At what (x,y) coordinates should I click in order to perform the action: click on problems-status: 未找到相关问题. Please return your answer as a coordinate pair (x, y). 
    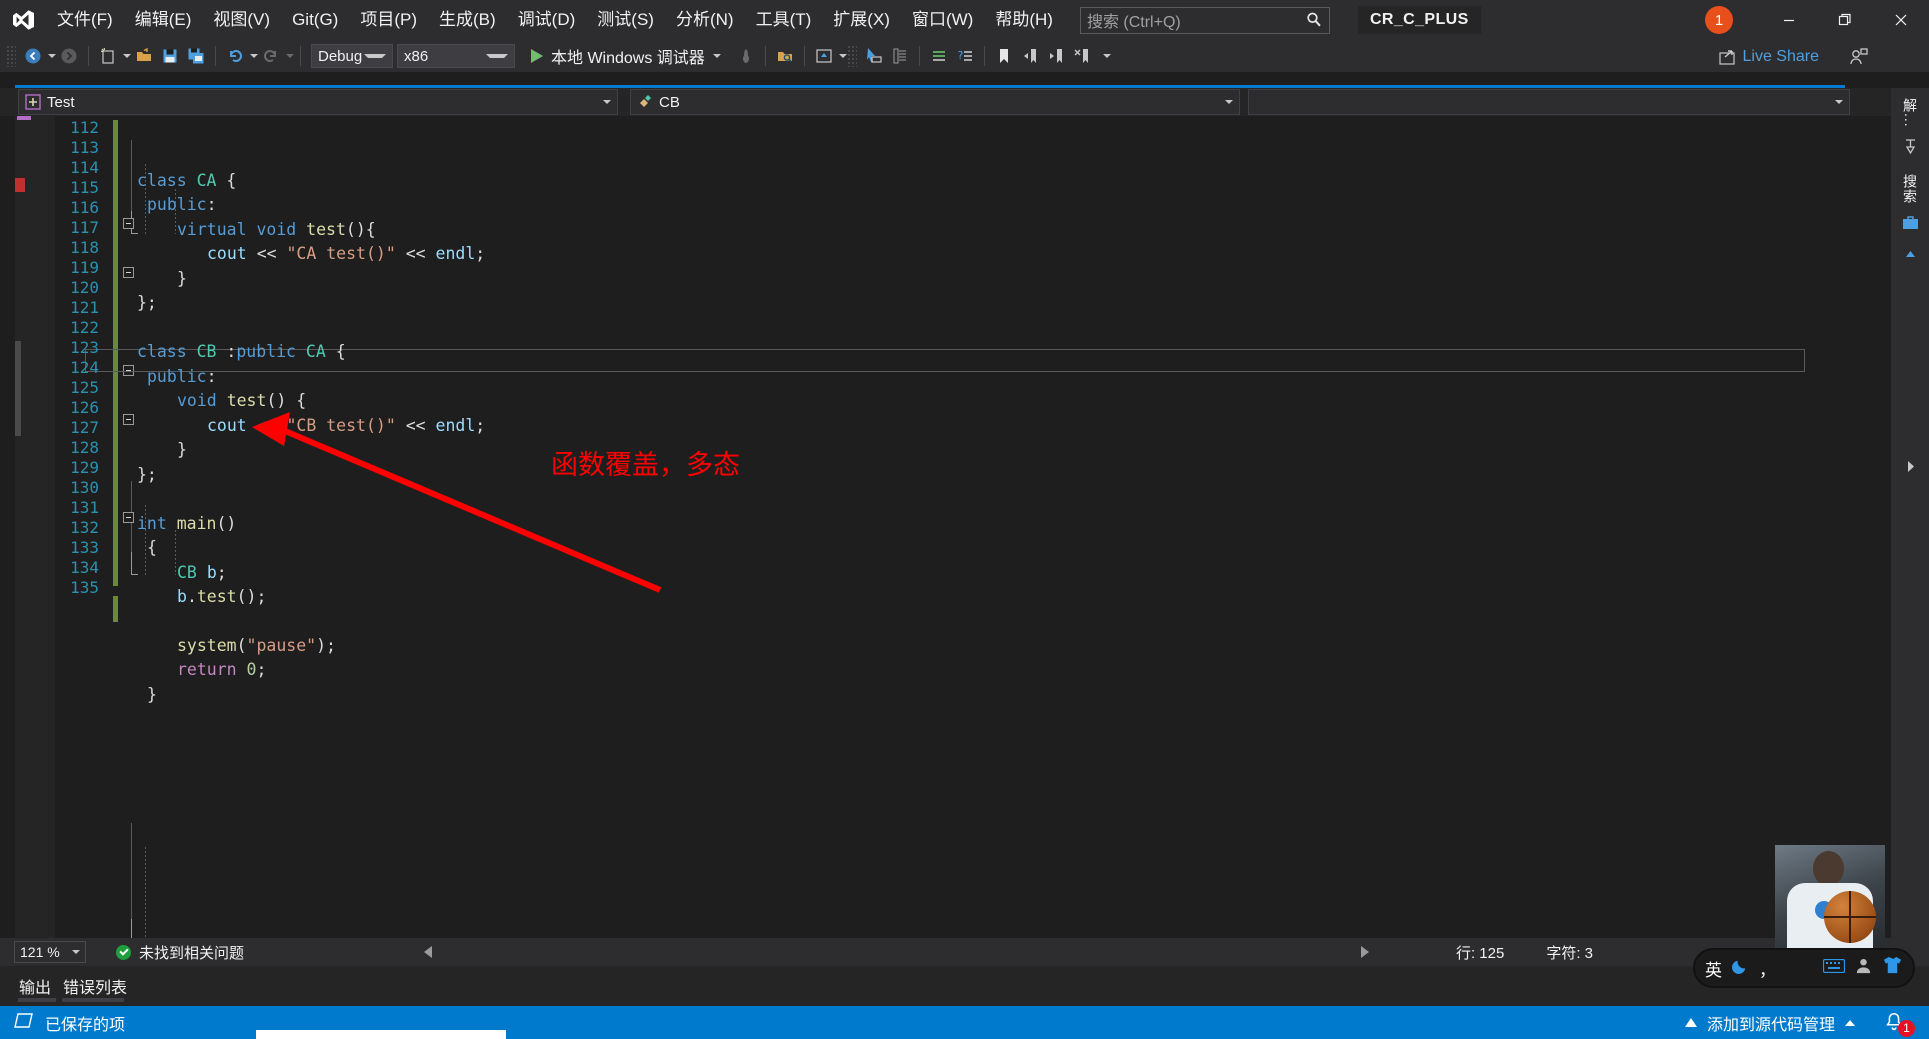
    Looking at the image, I should click on (180, 952).